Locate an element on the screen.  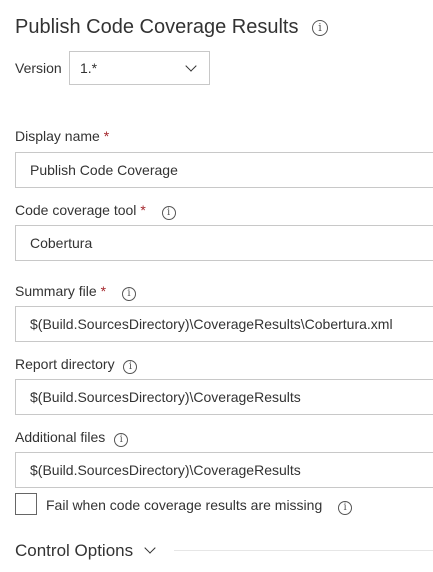
code-coverage-tool-input: Cobertura is located at coordinates (224, 243).